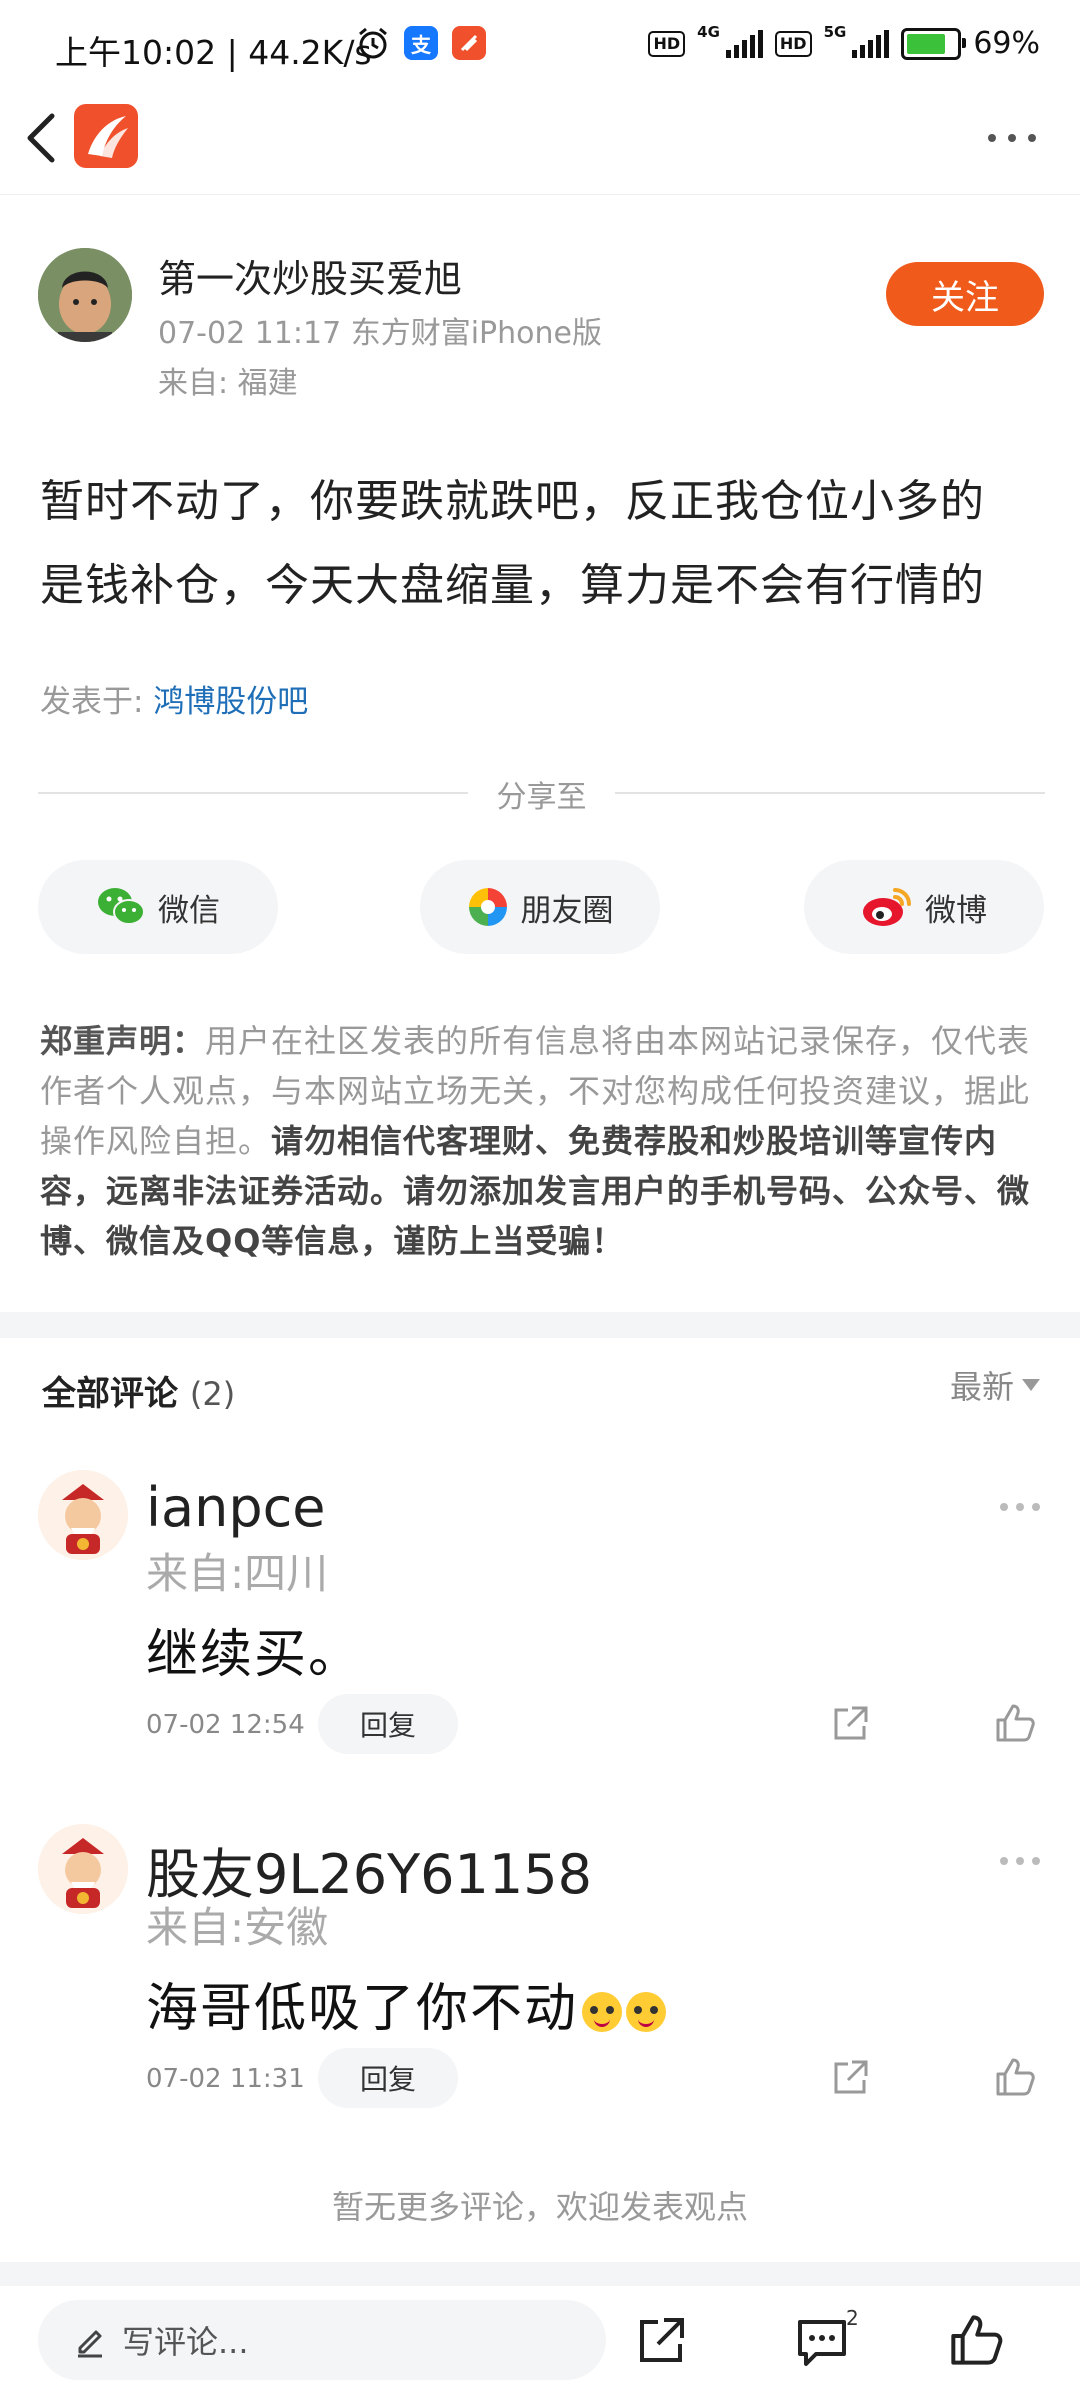 This screenshot has height=2400, width=1080. I want to click on pencil-icon, so click(90, 2344).